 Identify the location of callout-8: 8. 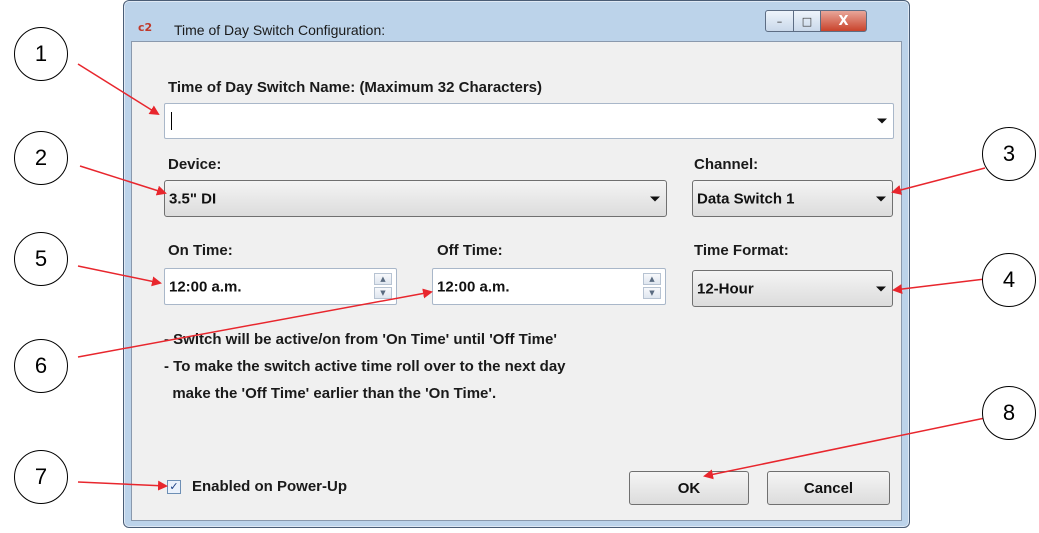
(1009, 413).